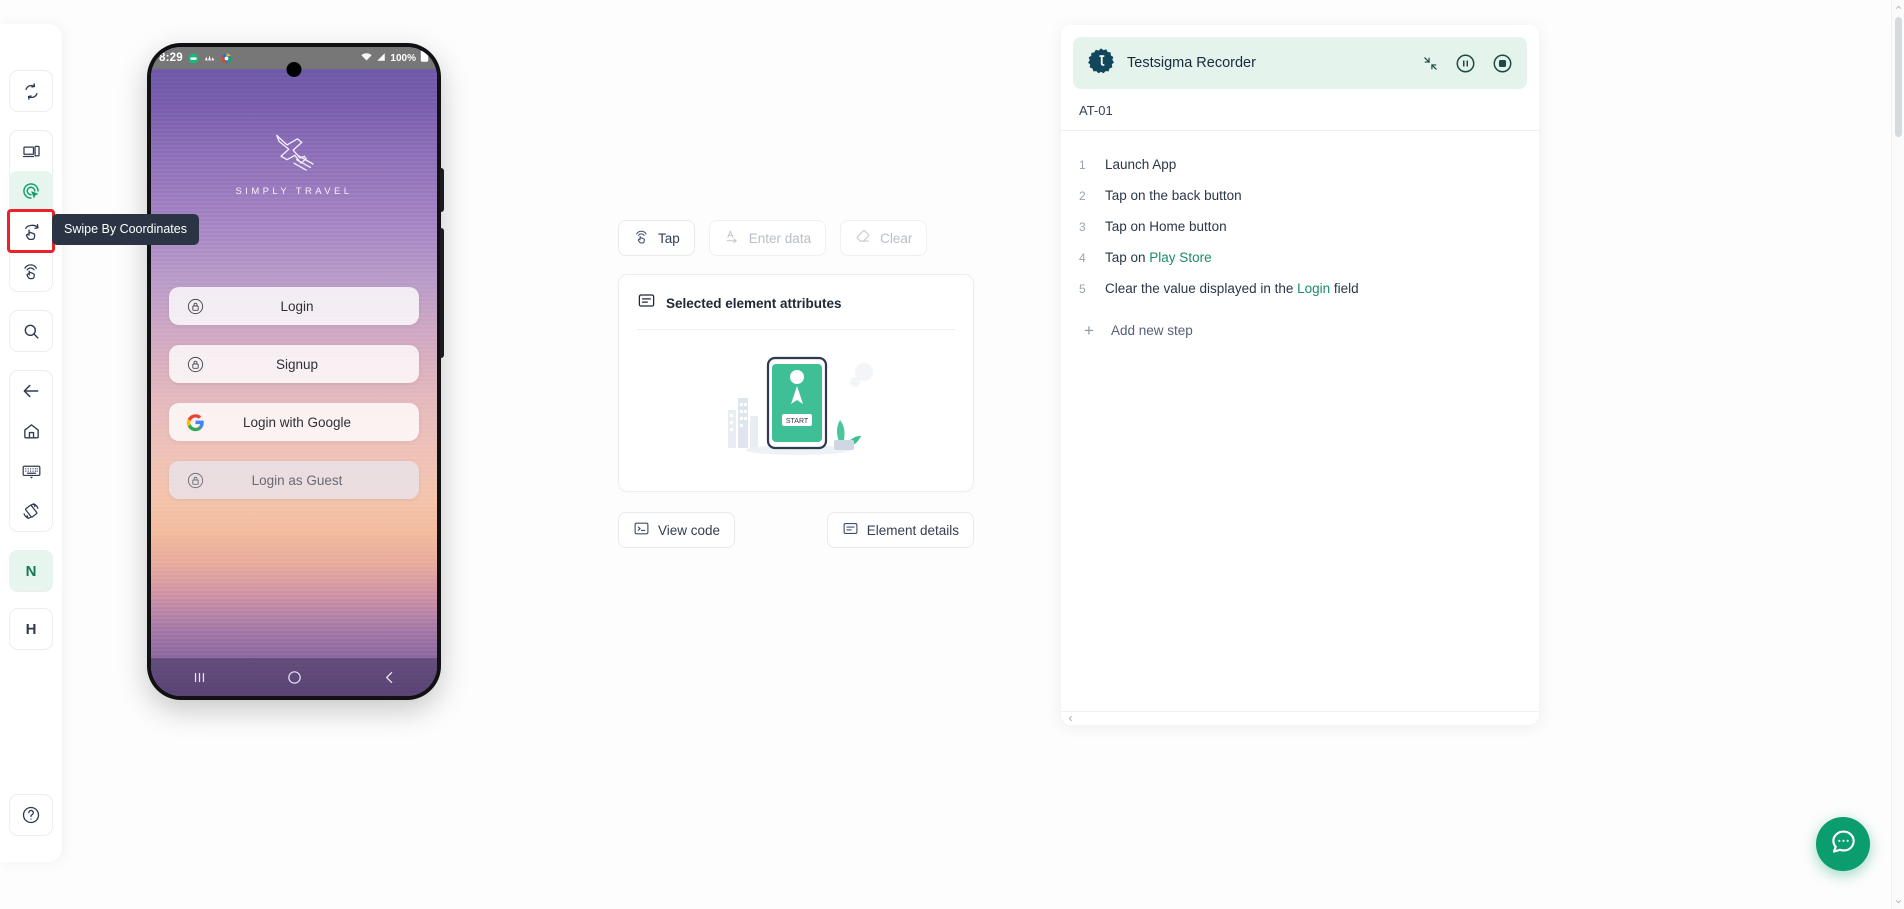 The image size is (1904, 909). I want to click on help-circle-icon, so click(31, 815).